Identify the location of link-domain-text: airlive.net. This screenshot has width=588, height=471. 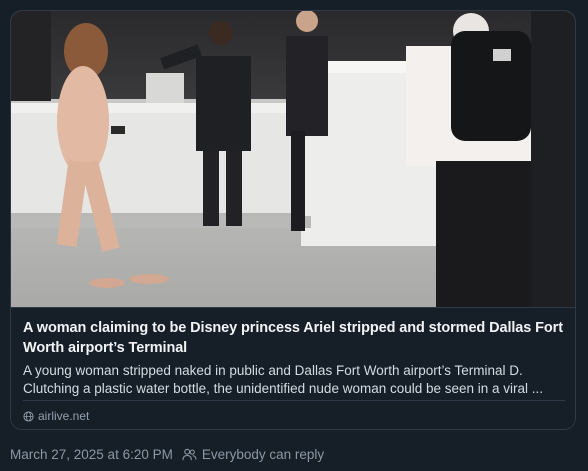
(64, 416).